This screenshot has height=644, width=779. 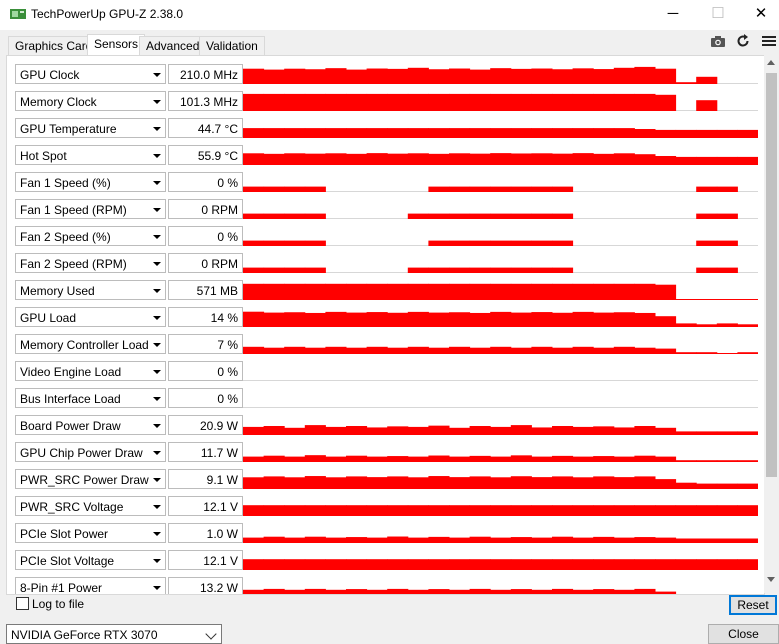 I want to click on sensor-row: GPU Chip Power Draw 11.7 W, so click(x=385, y=452).